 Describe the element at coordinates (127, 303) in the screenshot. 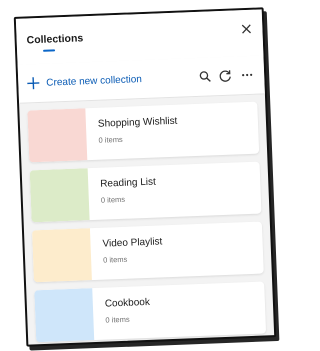

I see `collection-name: Cookbook` at that location.